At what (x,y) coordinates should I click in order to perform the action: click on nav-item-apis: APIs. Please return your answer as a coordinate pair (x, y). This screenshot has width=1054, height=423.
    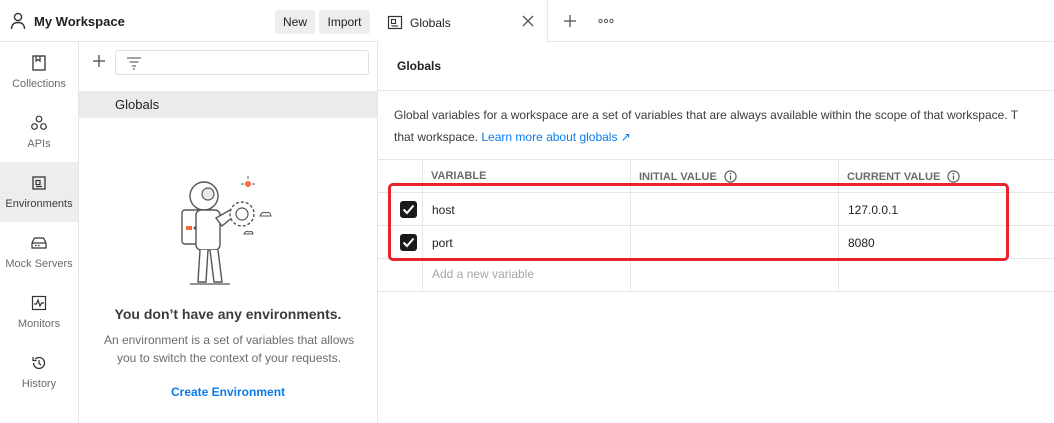
    Looking at the image, I should click on (39, 132).